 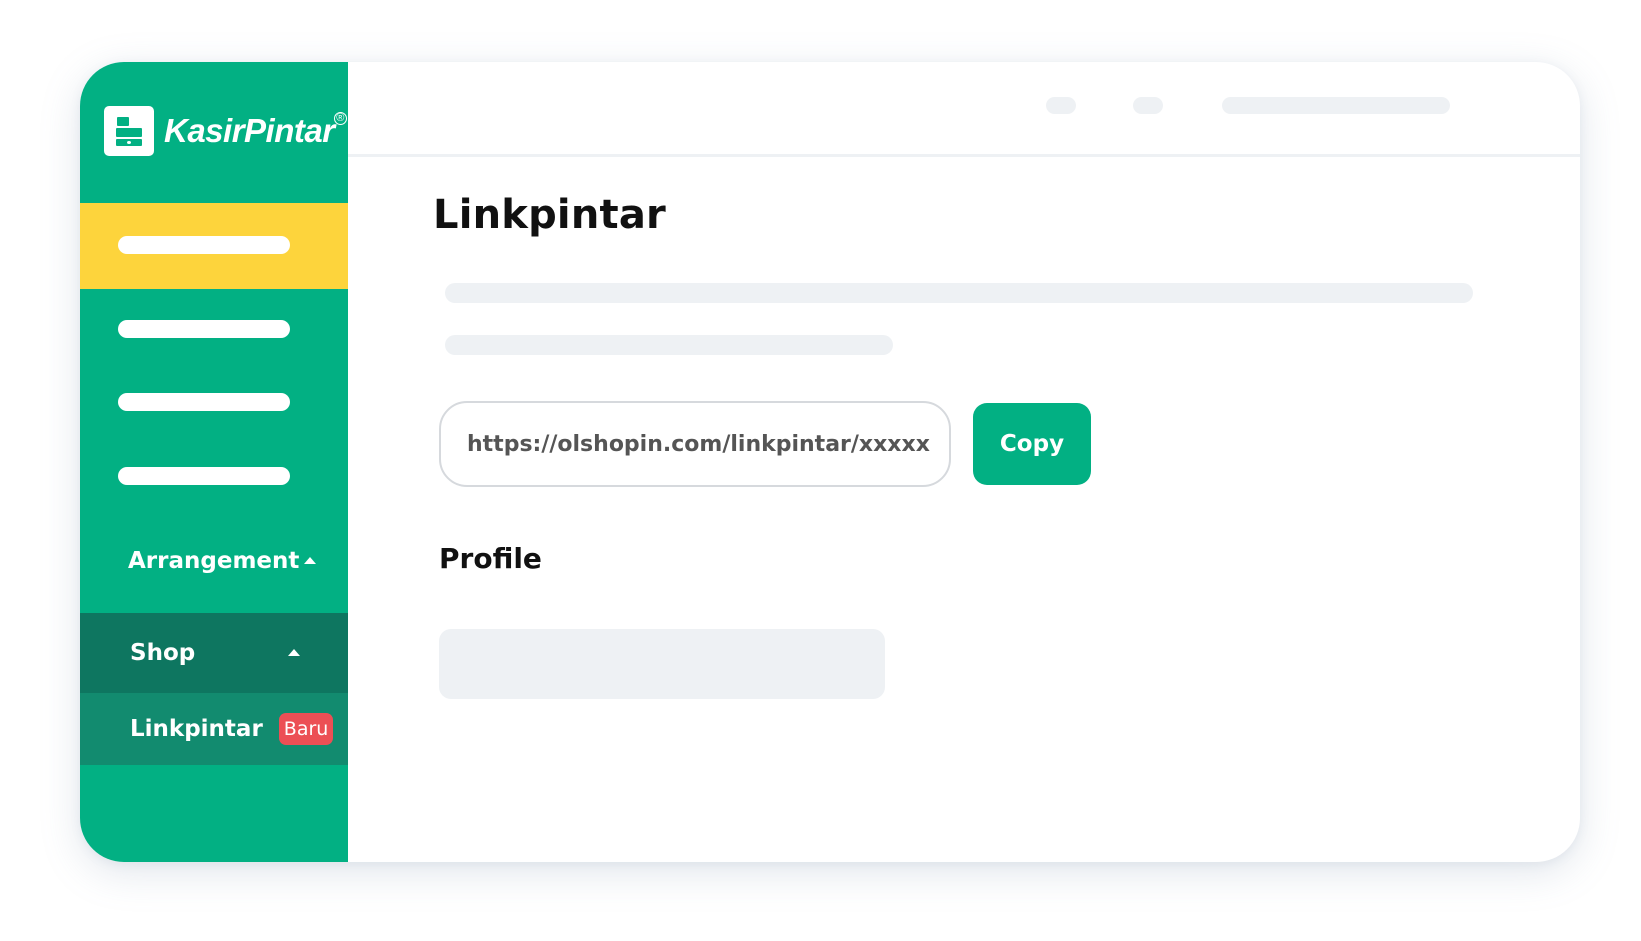 I want to click on page-title: Linkpintar, so click(x=549, y=215).